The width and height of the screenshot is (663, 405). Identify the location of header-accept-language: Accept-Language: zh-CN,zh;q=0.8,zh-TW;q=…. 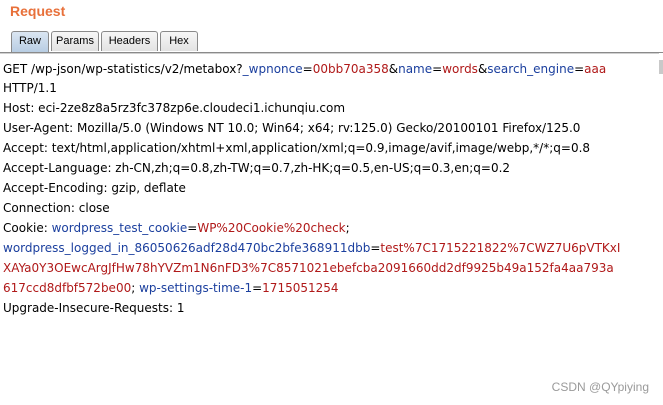
(257, 168).